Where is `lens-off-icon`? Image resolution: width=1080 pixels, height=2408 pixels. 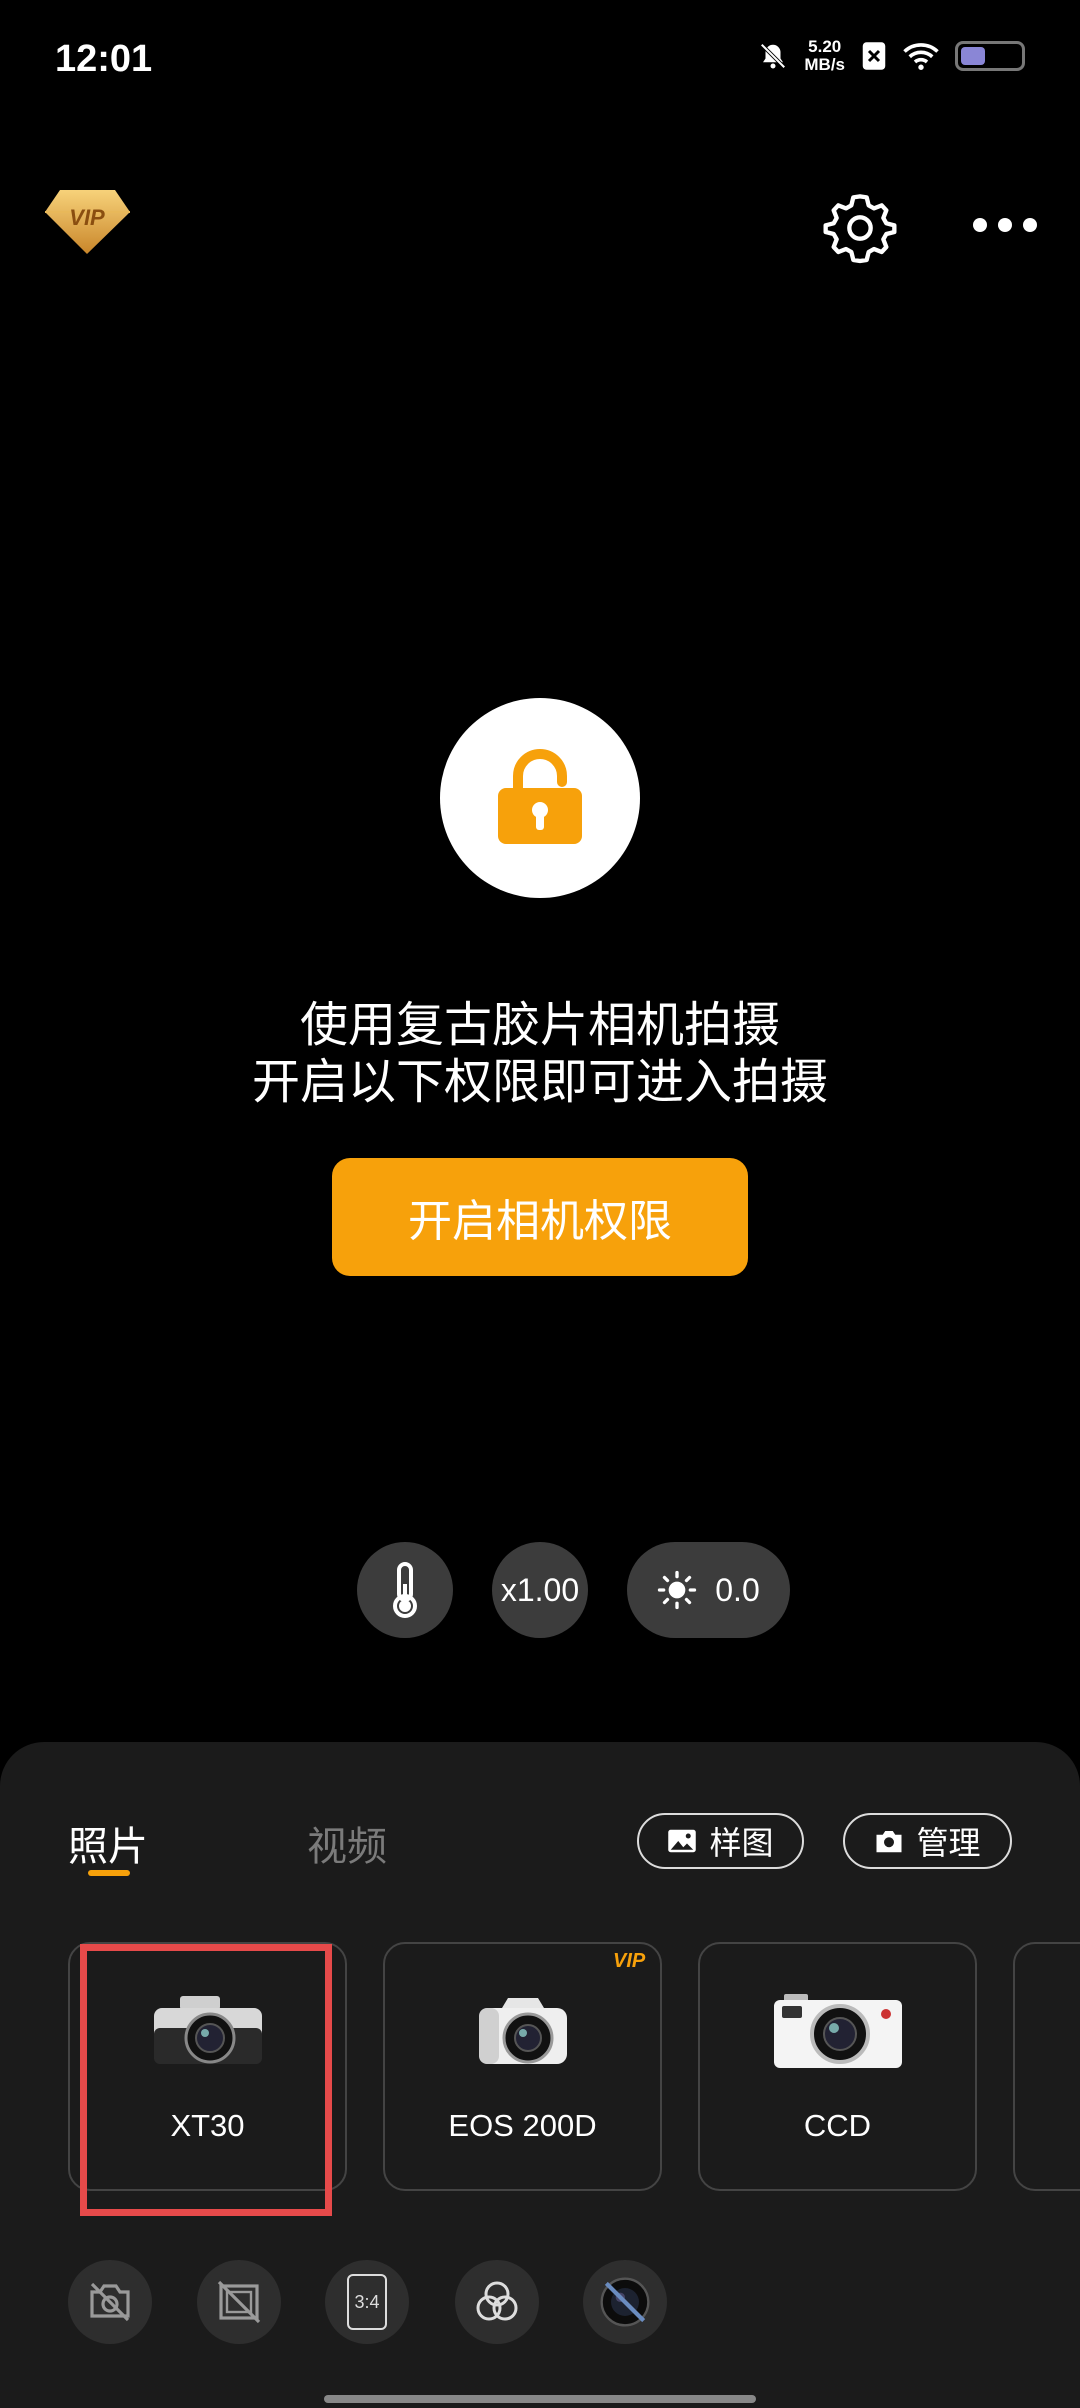
lens-off-icon is located at coordinates (625, 2302).